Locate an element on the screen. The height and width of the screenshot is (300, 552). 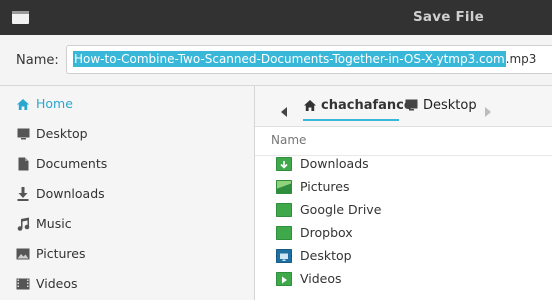
file-row: Videos is located at coordinates (403, 280).